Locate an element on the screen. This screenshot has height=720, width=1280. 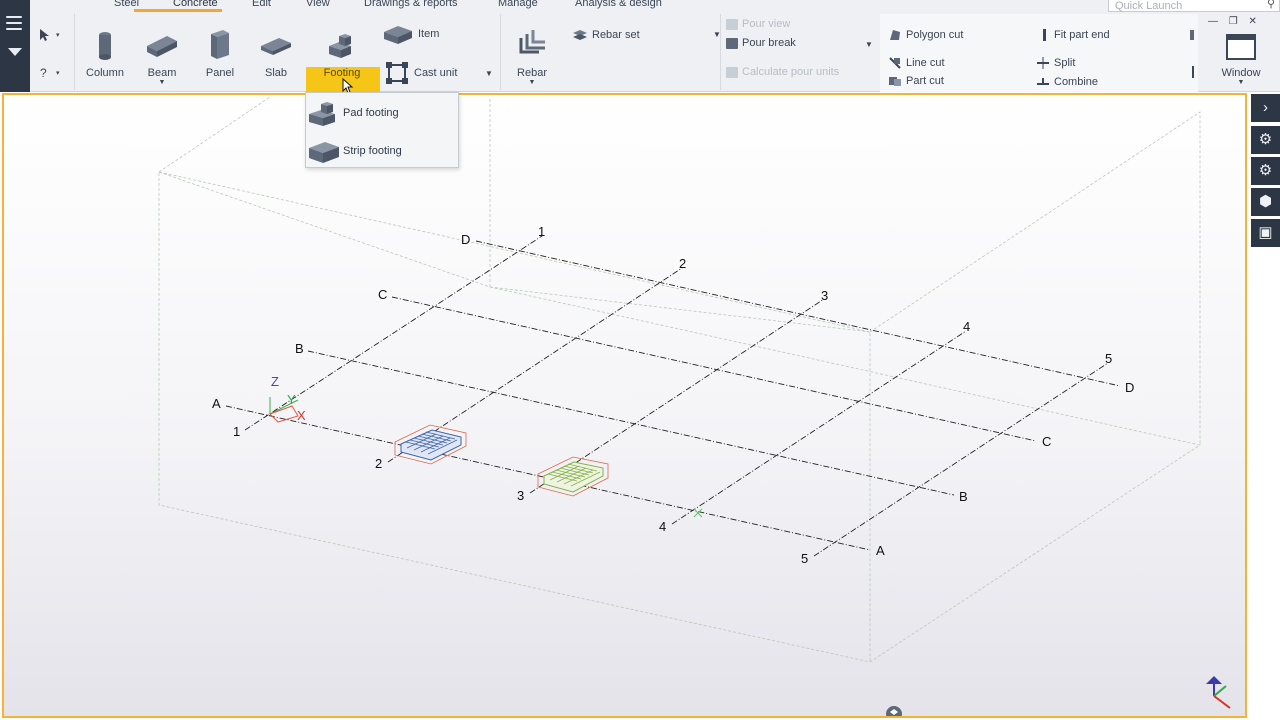
footing-dropdown-menu: Pad footing Strip footing is located at coordinates (382, 130).